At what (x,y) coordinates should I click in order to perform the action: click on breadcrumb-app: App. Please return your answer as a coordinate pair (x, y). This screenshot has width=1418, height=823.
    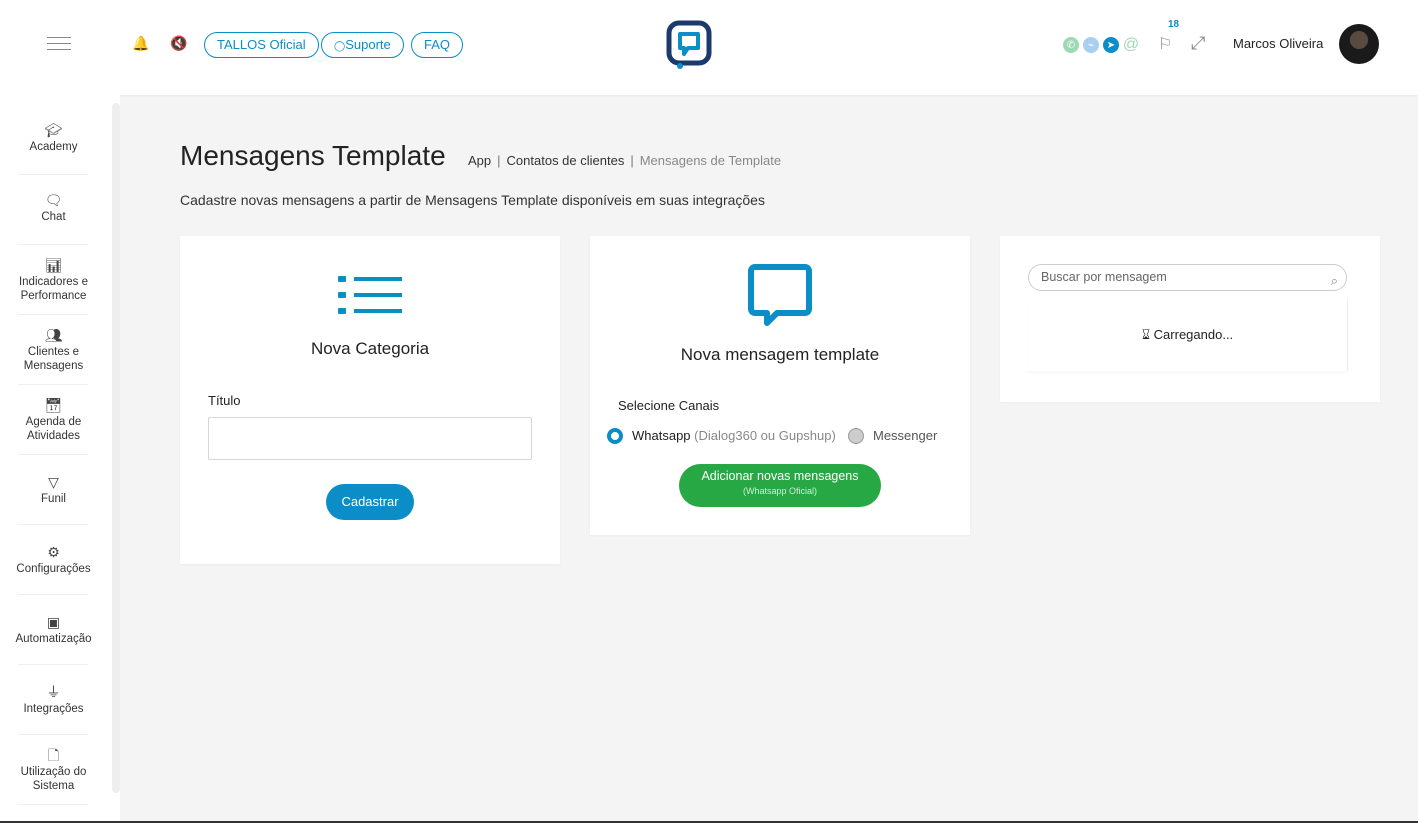
    Looking at the image, I should click on (479, 160).